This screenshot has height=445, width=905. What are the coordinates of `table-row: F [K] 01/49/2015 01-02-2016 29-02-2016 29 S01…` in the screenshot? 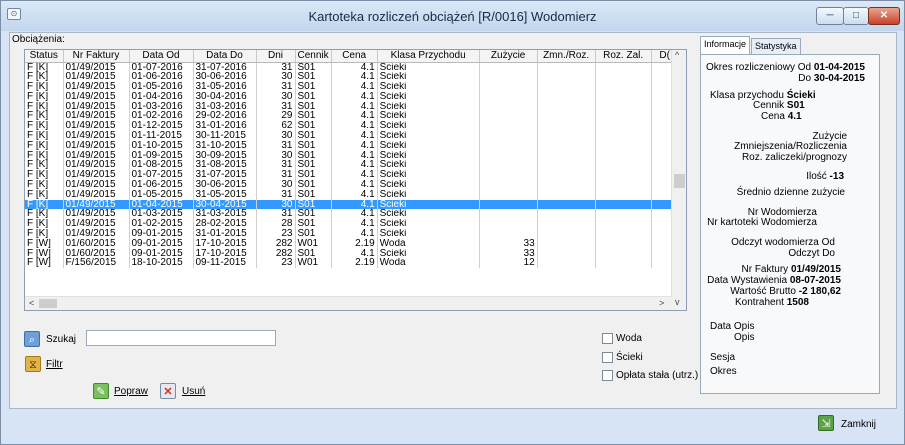 It's located at (352, 116).